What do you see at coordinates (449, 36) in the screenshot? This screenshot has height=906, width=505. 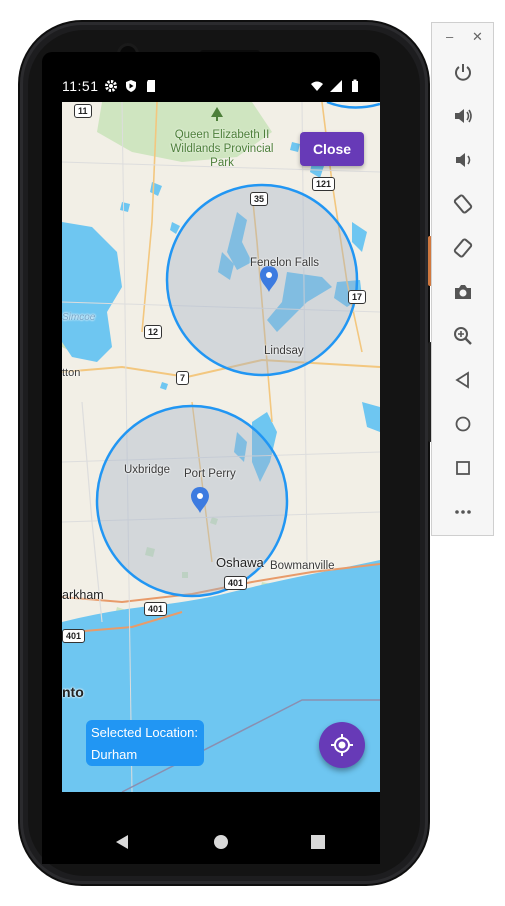 I see `minimize-button: –` at bounding box center [449, 36].